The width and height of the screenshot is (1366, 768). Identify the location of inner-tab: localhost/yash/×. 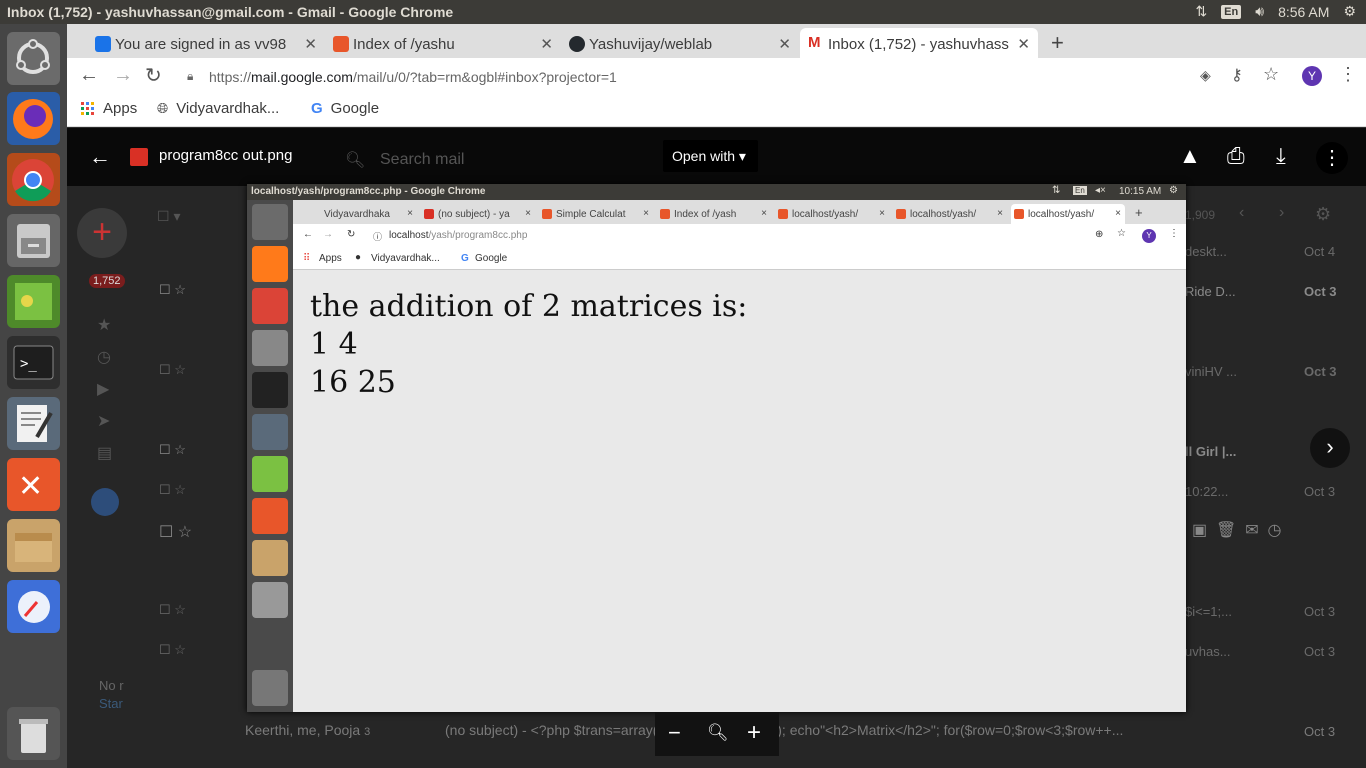
(950, 214).